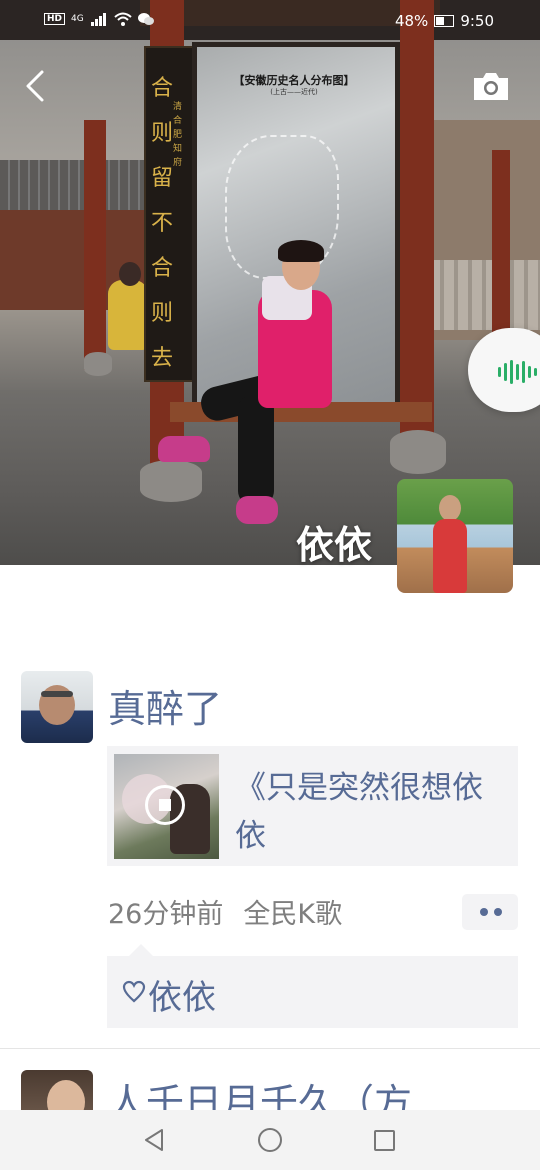 Image resolution: width=540 pixels, height=1170 pixels. What do you see at coordinates (57, 694) in the screenshot?
I see `avatar-glasses` at bounding box center [57, 694].